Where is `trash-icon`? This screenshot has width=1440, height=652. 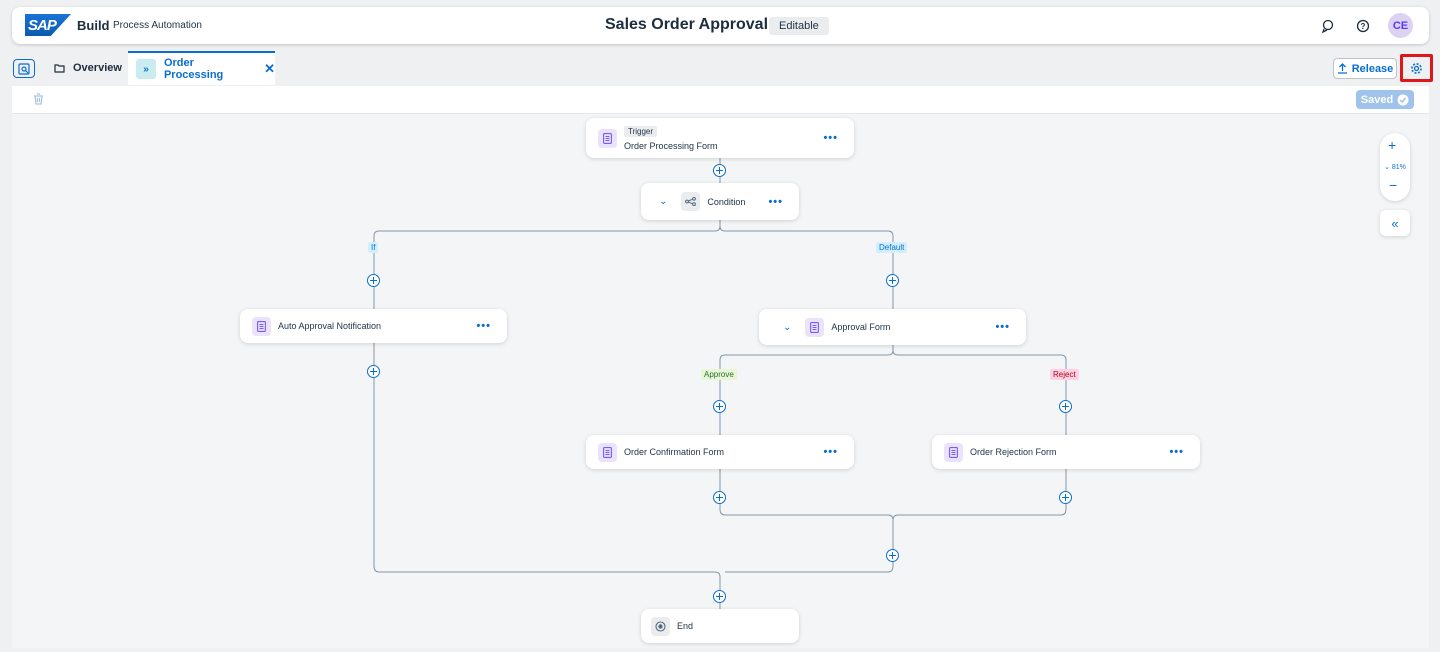
trash-icon is located at coordinates (38, 99).